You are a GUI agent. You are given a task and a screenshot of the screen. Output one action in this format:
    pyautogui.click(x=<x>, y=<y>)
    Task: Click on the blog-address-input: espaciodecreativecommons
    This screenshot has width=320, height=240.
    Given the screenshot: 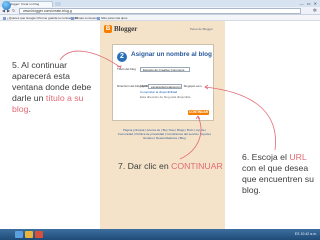 What is the action you would take?
    pyautogui.click(x=165, y=86)
    